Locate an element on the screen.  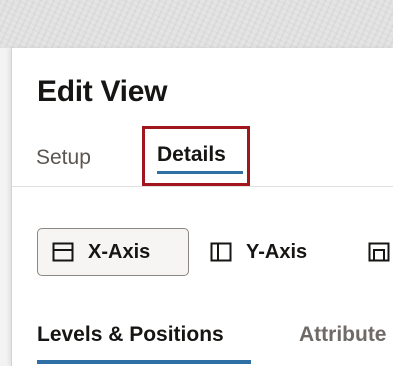
tab-setup: Setup is located at coordinates (63, 158).